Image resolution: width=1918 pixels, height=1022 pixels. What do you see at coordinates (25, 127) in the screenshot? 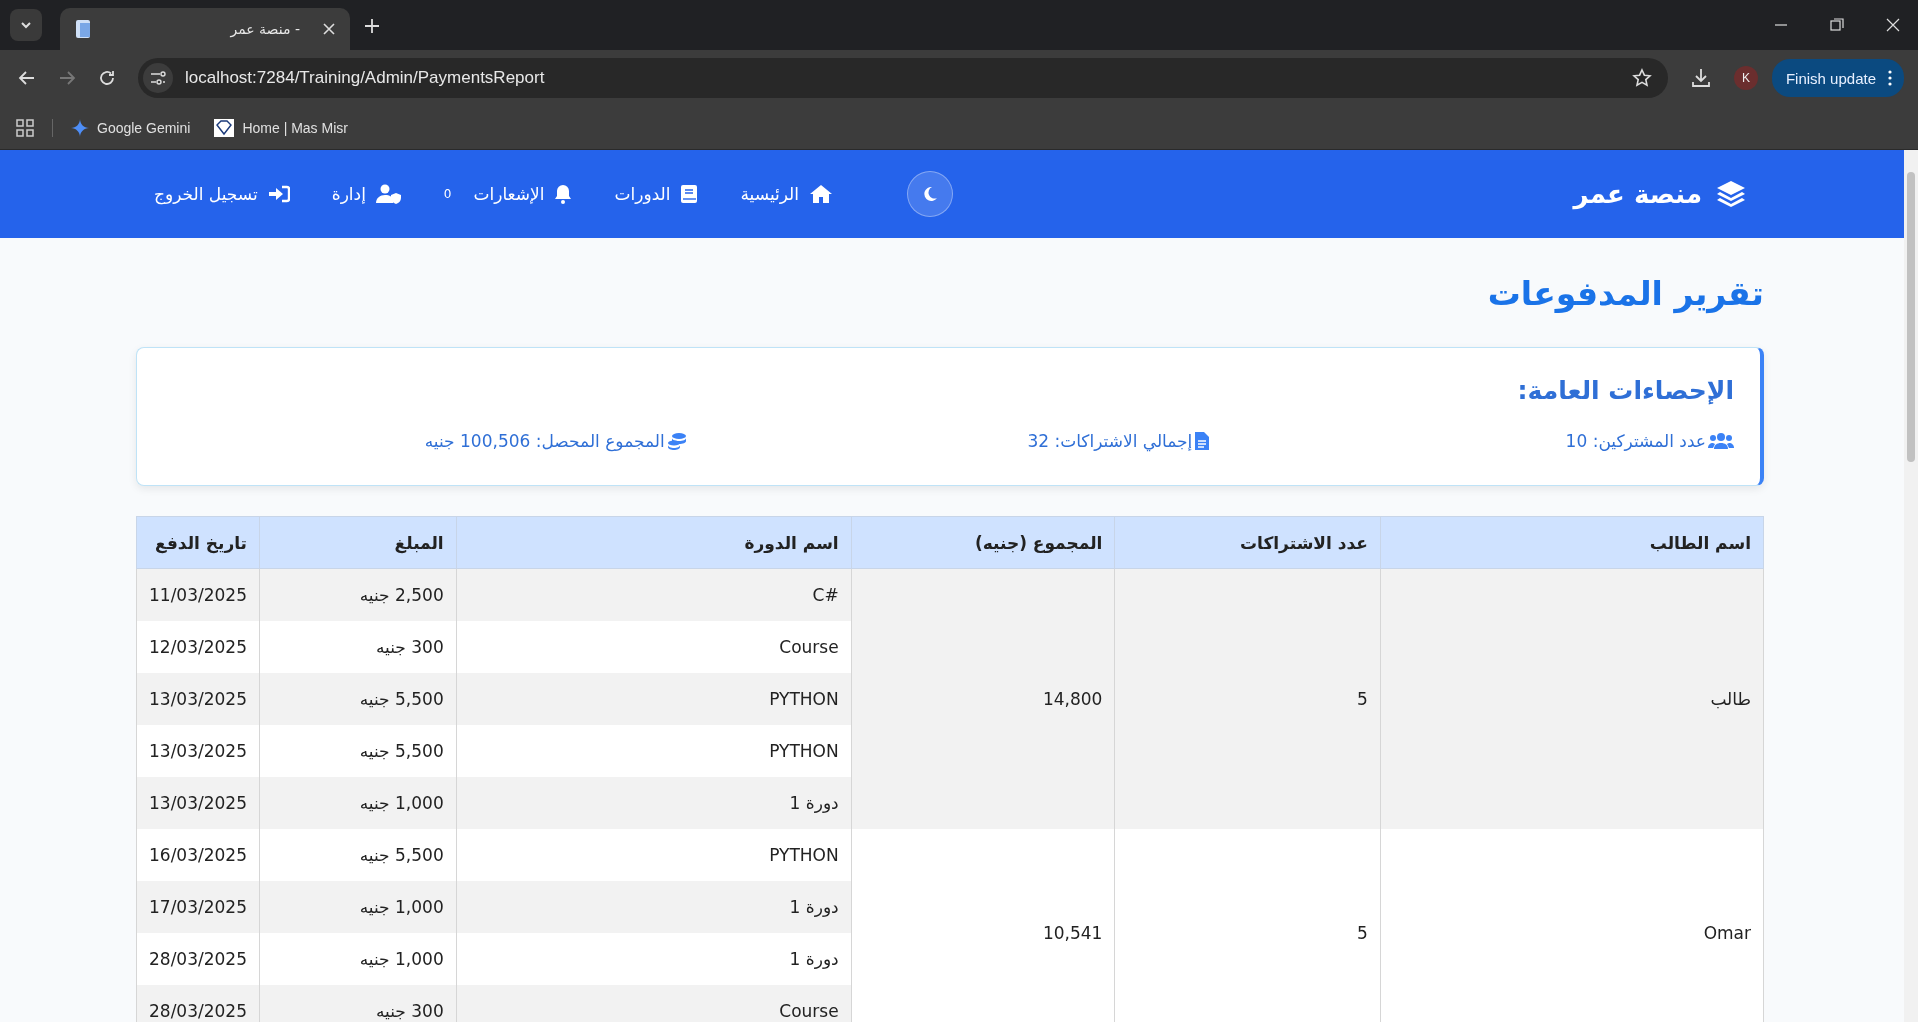
I see `apps-grid-icon` at bounding box center [25, 127].